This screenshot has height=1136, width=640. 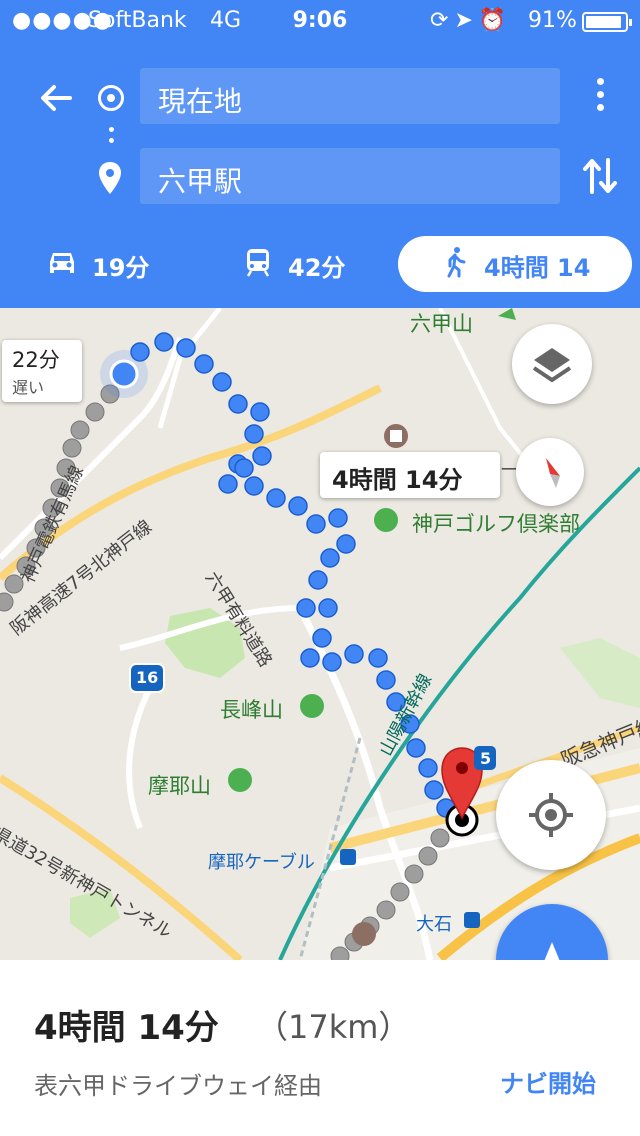 What do you see at coordinates (442, 20) in the screenshot?
I see `rotation-lock-icon: ⟳` at bounding box center [442, 20].